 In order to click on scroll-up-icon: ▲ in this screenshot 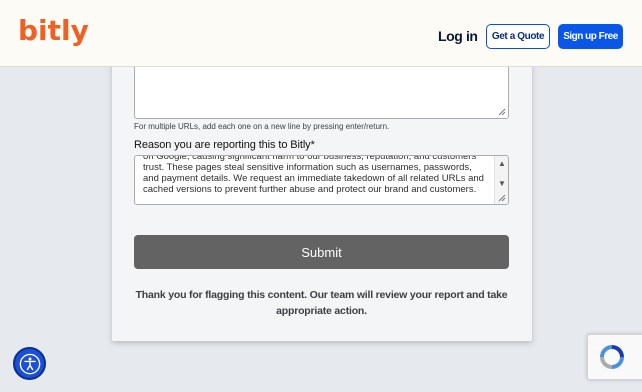, I will do `click(502, 164)`.